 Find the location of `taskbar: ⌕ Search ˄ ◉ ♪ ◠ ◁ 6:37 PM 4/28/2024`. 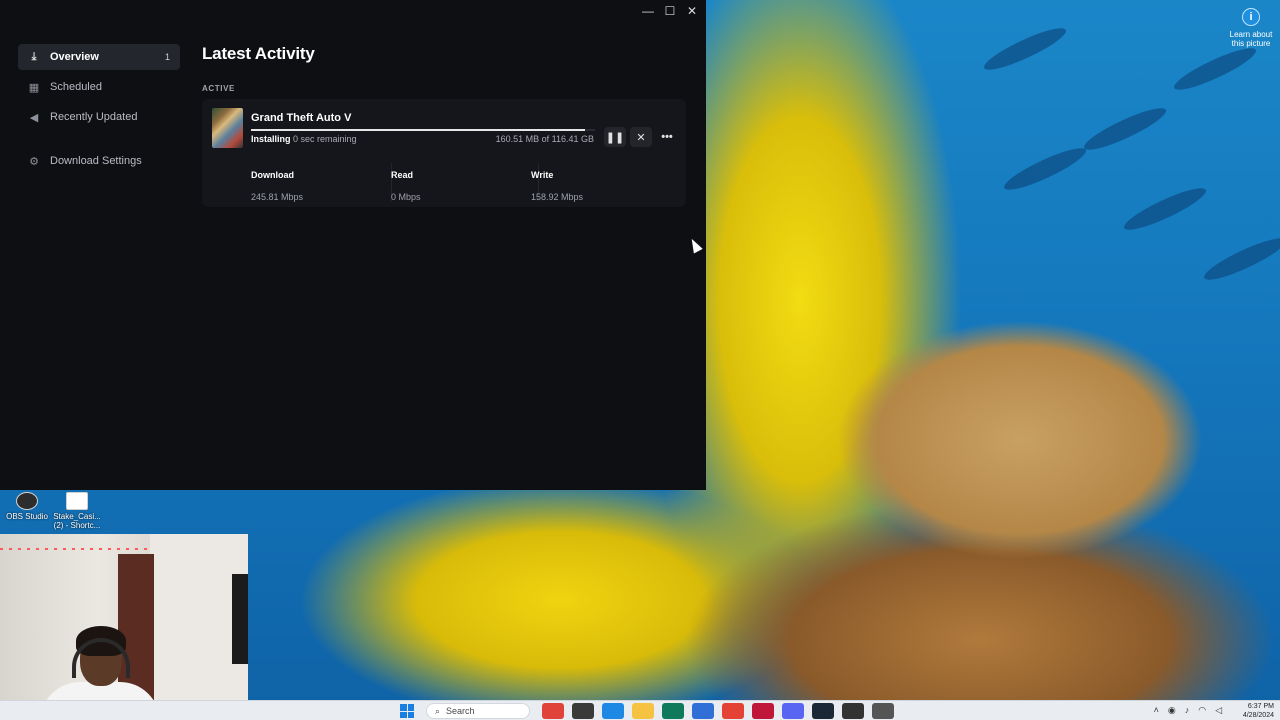

taskbar: ⌕ Search ˄ ◉ ♪ ◠ ◁ 6:37 PM 4/28/2024 is located at coordinates (640, 710).